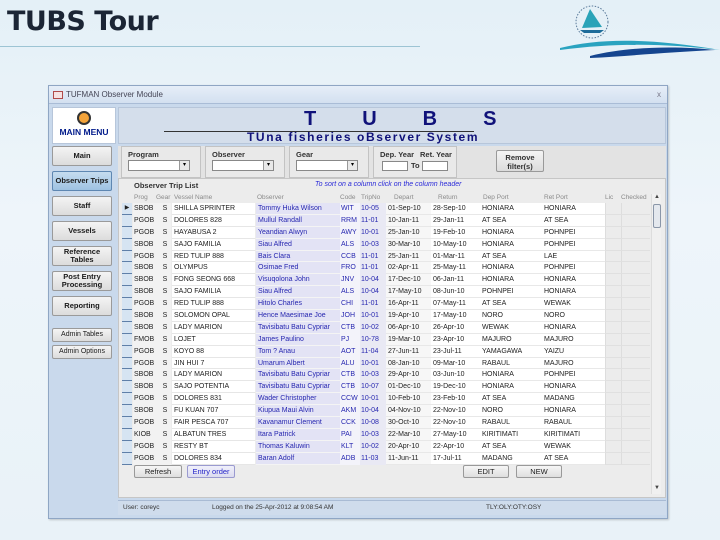  I want to click on row-vessel-name: HAYABUSA 2, so click(213, 232).